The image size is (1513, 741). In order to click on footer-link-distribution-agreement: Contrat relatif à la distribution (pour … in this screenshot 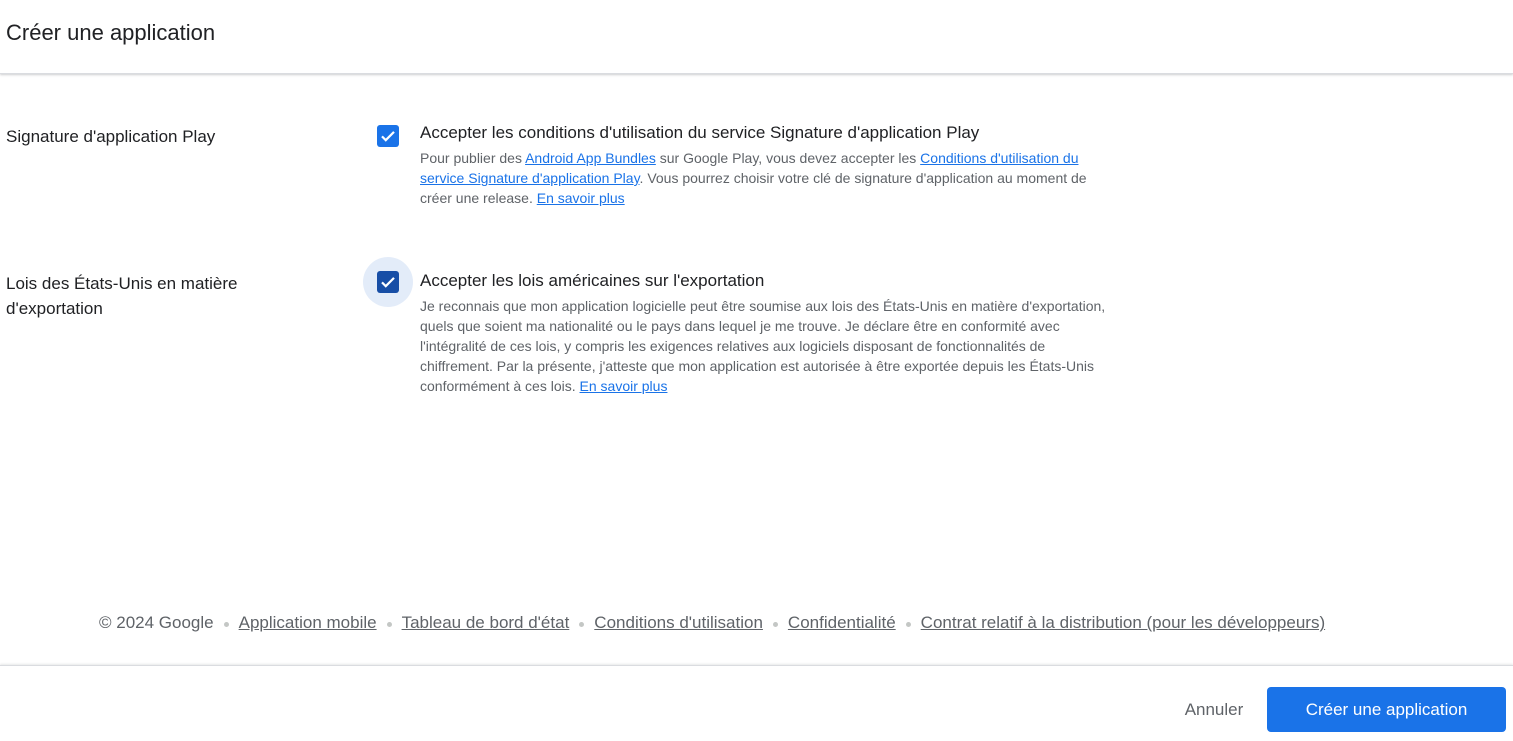, I will do `click(1123, 623)`.